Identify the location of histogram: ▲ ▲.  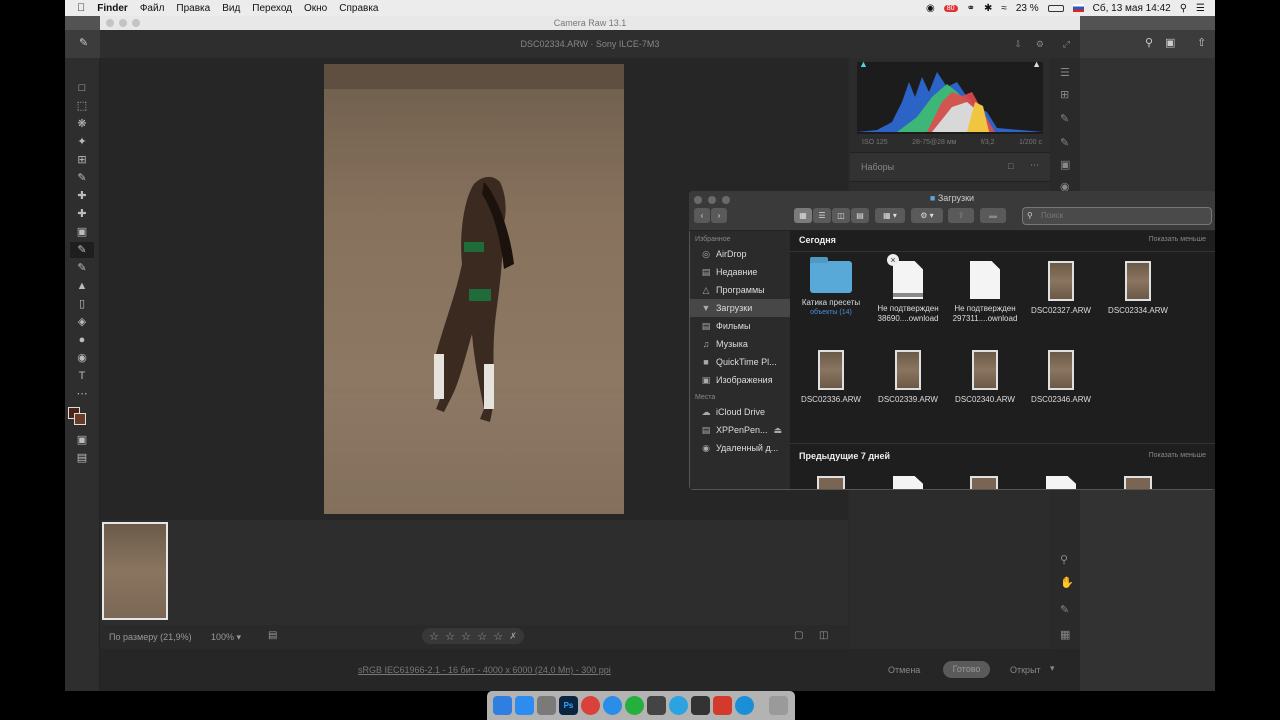
(950, 96).